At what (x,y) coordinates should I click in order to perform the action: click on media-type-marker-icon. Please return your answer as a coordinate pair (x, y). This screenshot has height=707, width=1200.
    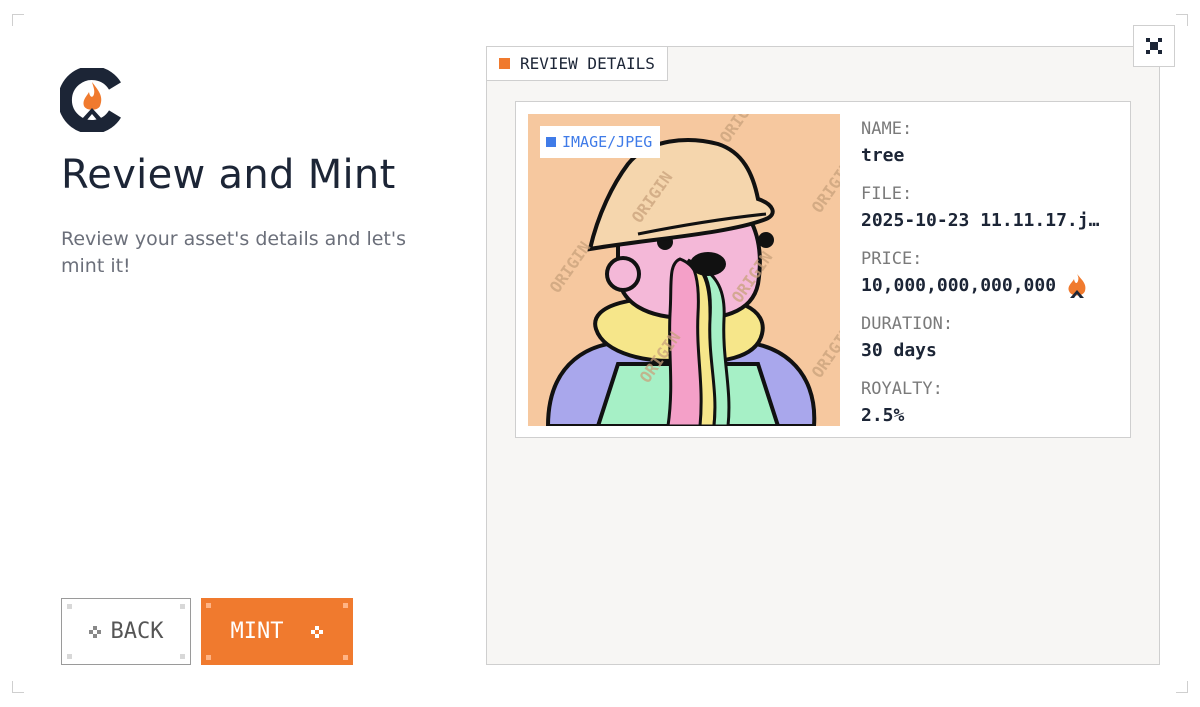
    Looking at the image, I should click on (551, 142).